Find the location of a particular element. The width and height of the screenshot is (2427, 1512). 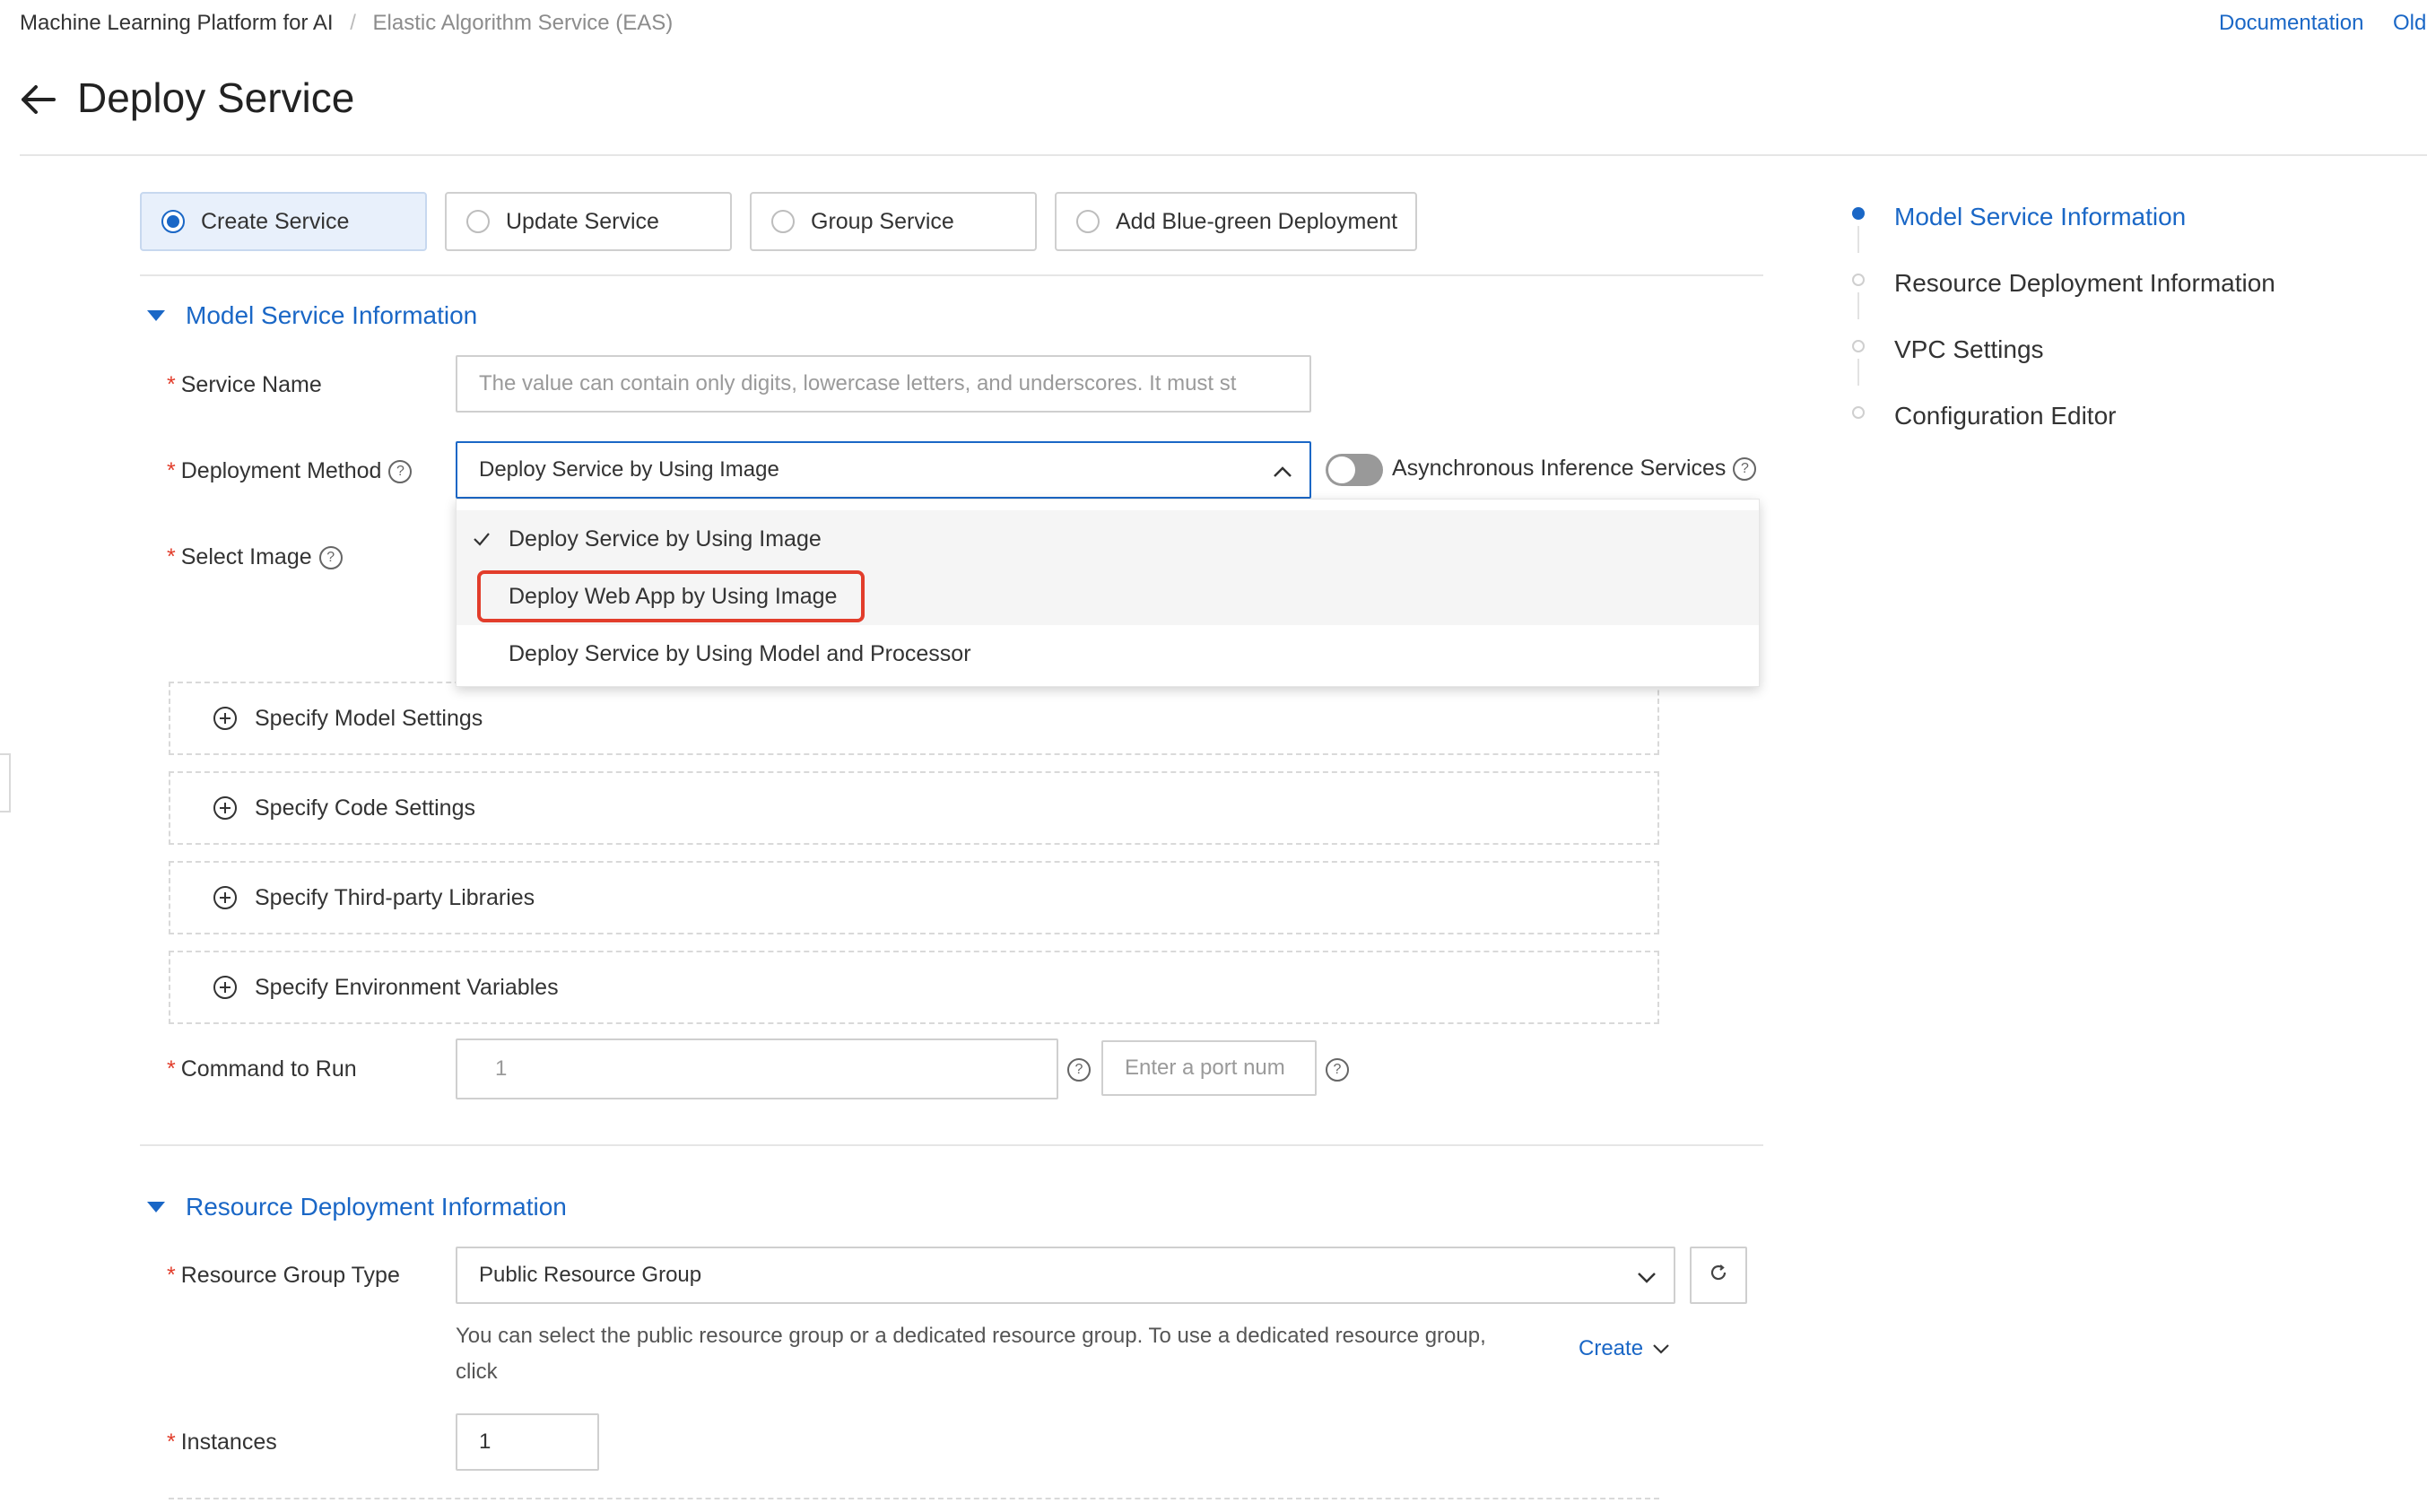

create-link: Create is located at coordinates (1625, 1348).